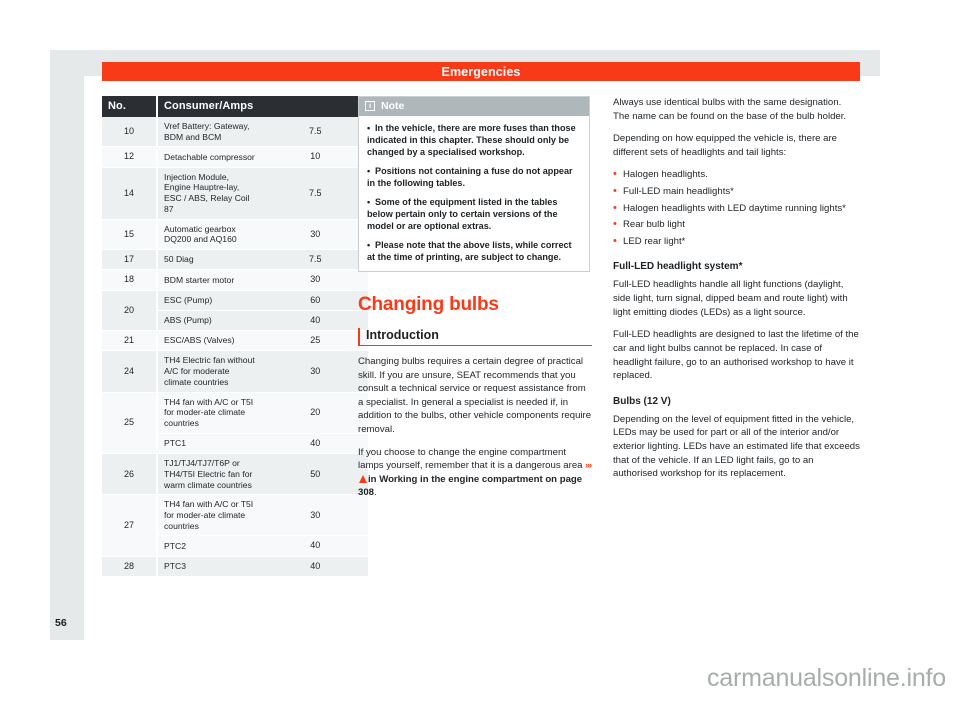 This screenshot has height=708, width=960. Describe the element at coordinates (210, 341) in the screenshot. I see `cell-consumer-name: ESC/ABS (Valves)` at that location.